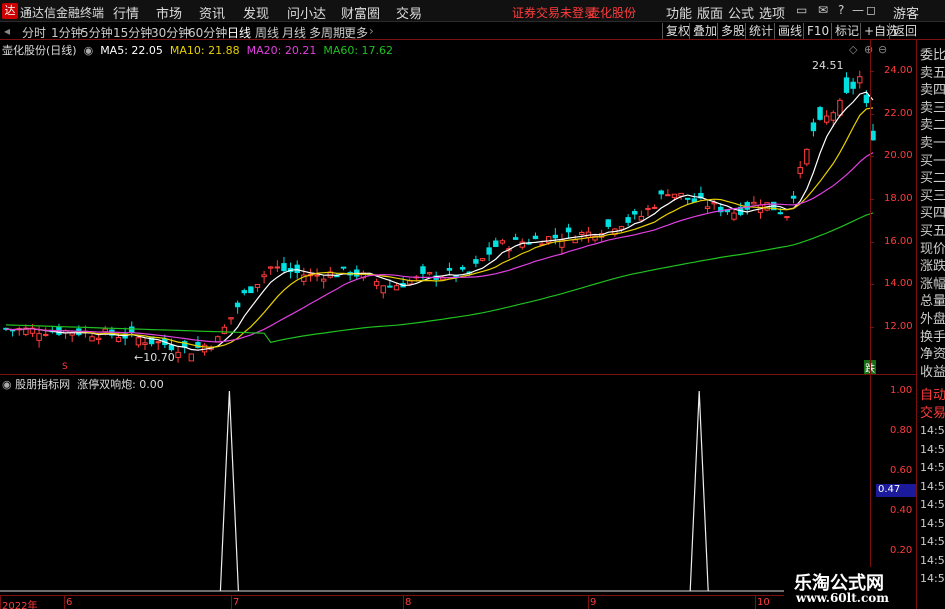 The image size is (945, 609). What do you see at coordinates (868, 49) in the screenshot?
I see `zoom-icon: ⊕` at bounding box center [868, 49].